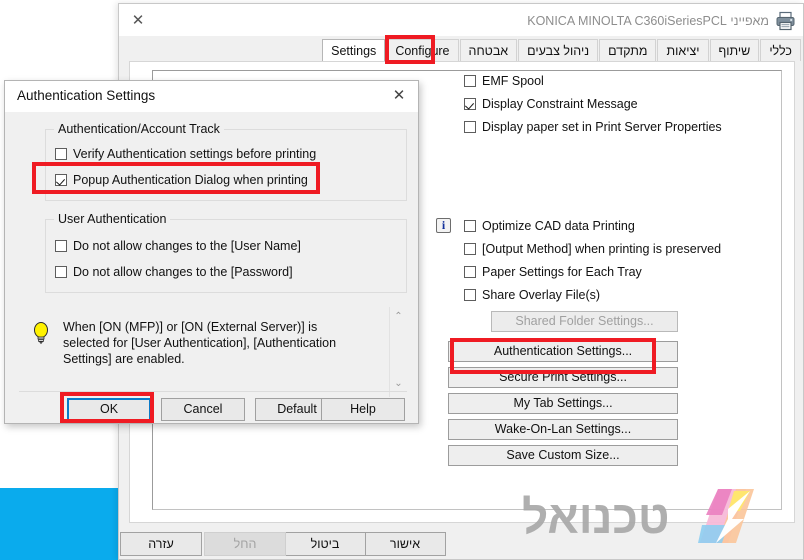 This screenshot has width=804, height=560. I want to click on checkbox-disallow-username-changes: Do not allow changes to the [User Name], so click(178, 246).